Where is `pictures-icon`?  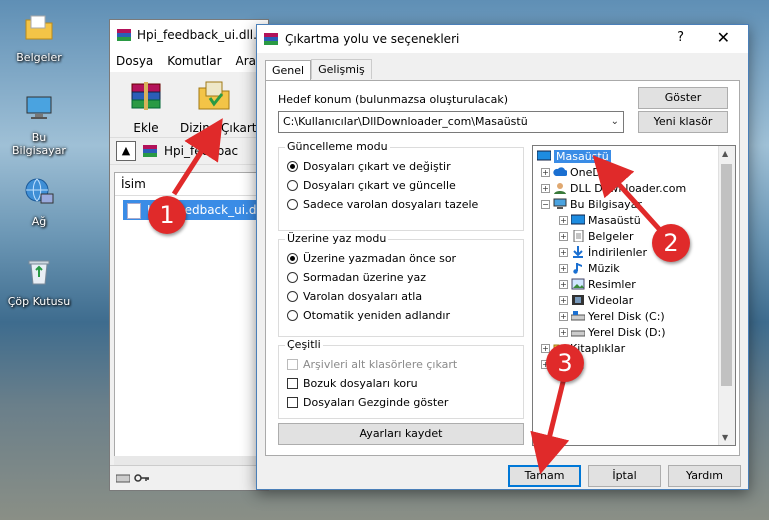
pictures-icon is located at coordinates (578, 284).